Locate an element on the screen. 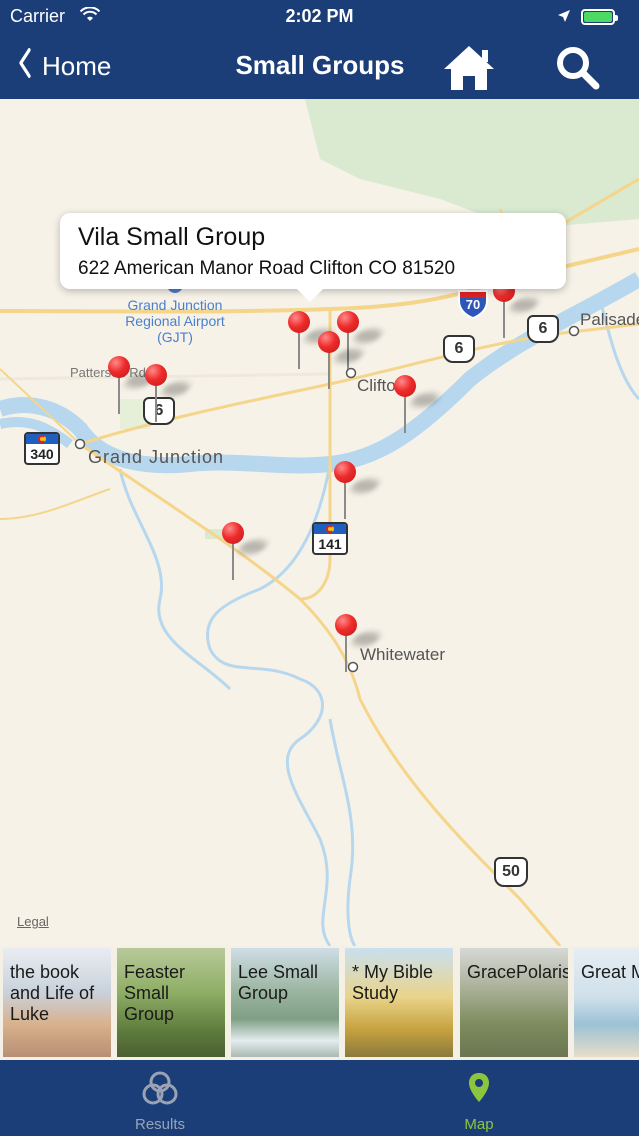 The image size is (639, 1136). callout-pointer is located at coordinates (310, 295).